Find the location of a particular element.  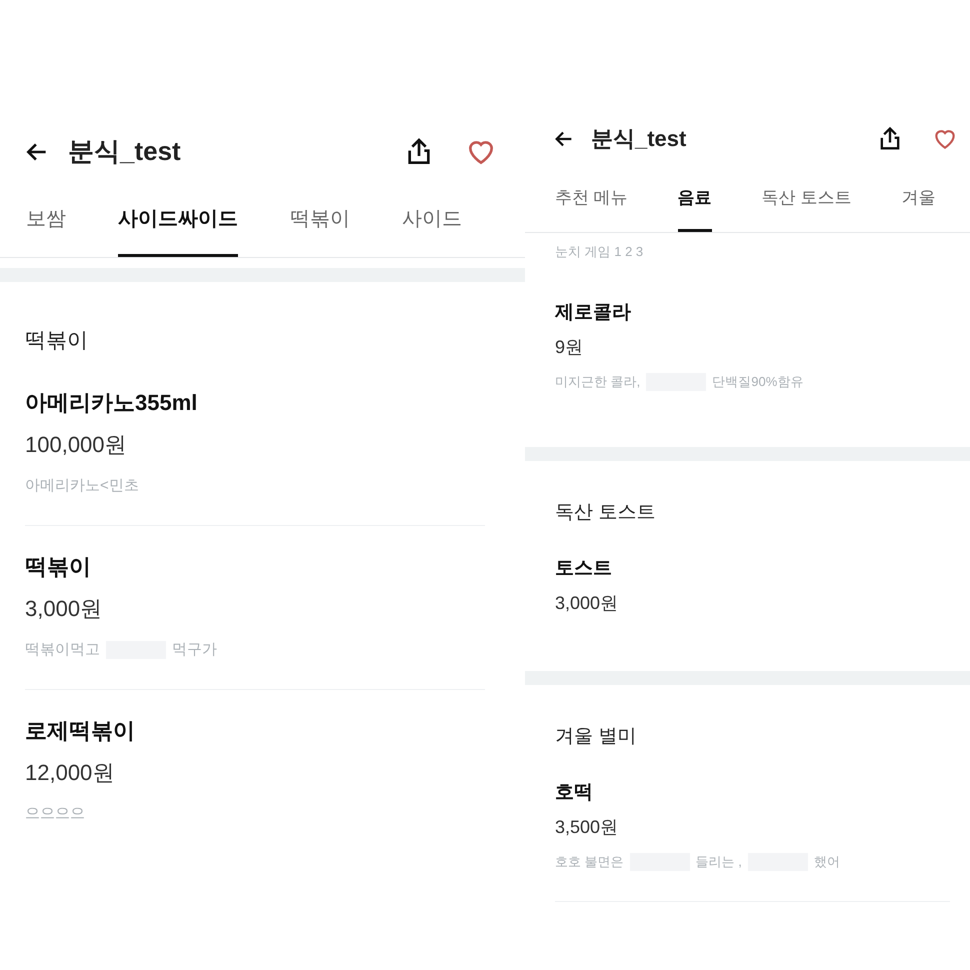

category-tab: 보쌈 is located at coordinates (46, 231).